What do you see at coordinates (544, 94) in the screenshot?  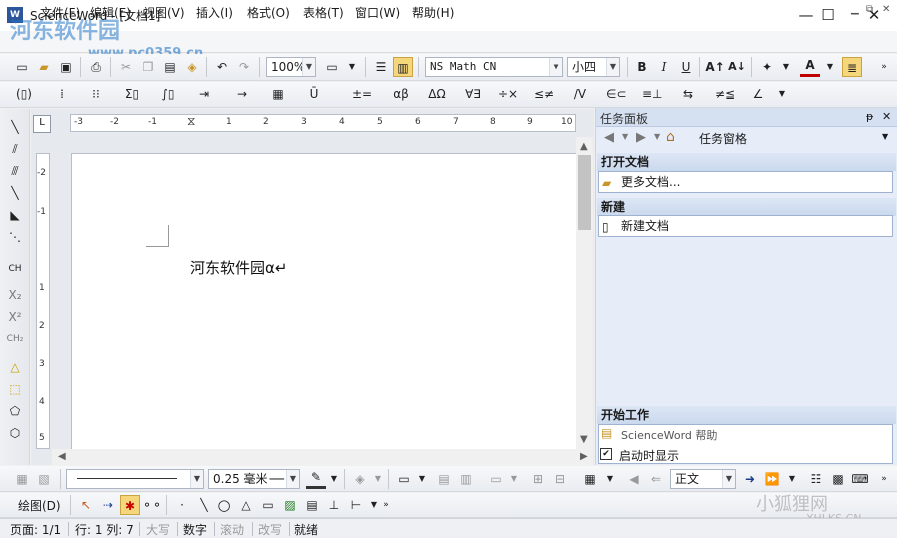 I see `relation-symbols-icon: ≤≠` at bounding box center [544, 94].